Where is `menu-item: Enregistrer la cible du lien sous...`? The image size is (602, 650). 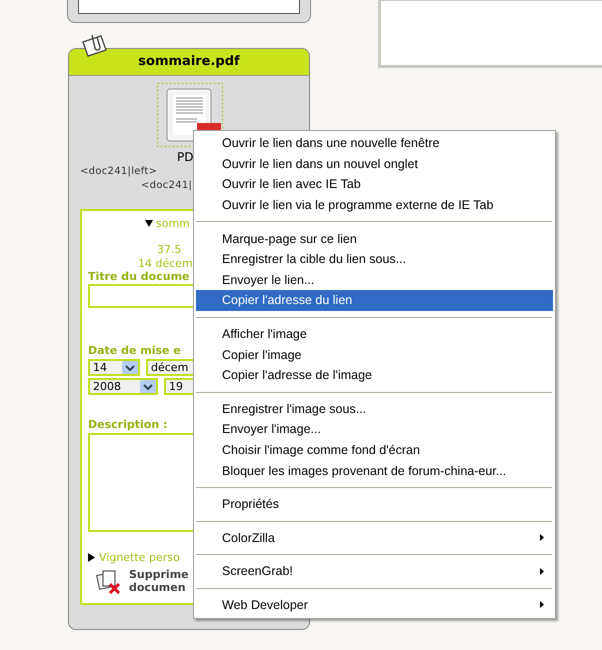
menu-item: Enregistrer la cible du lien sous... is located at coordinates (374, 259).